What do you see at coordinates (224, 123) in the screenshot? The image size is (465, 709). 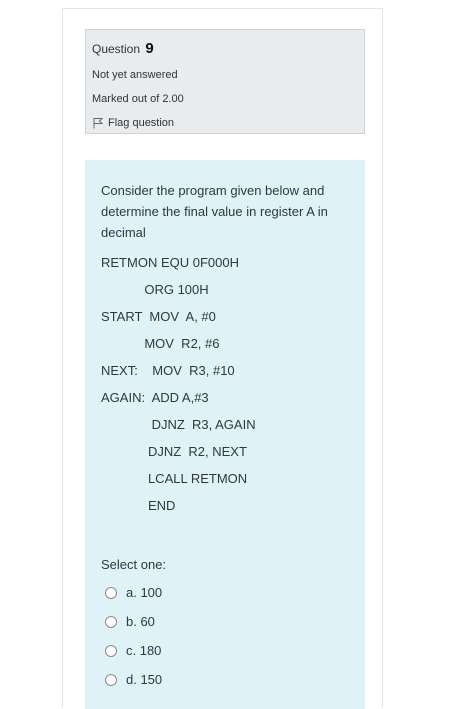 I see `flag-question-link: Flag question` at bounding box center [224, 123].